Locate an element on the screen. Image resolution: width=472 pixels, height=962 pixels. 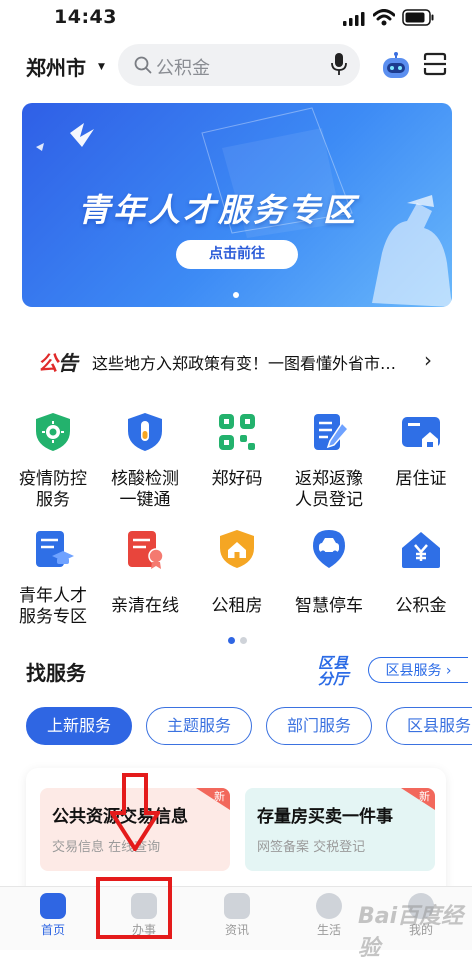
chip-theme-services: 主题服务 is located at coordinates (199, 726).